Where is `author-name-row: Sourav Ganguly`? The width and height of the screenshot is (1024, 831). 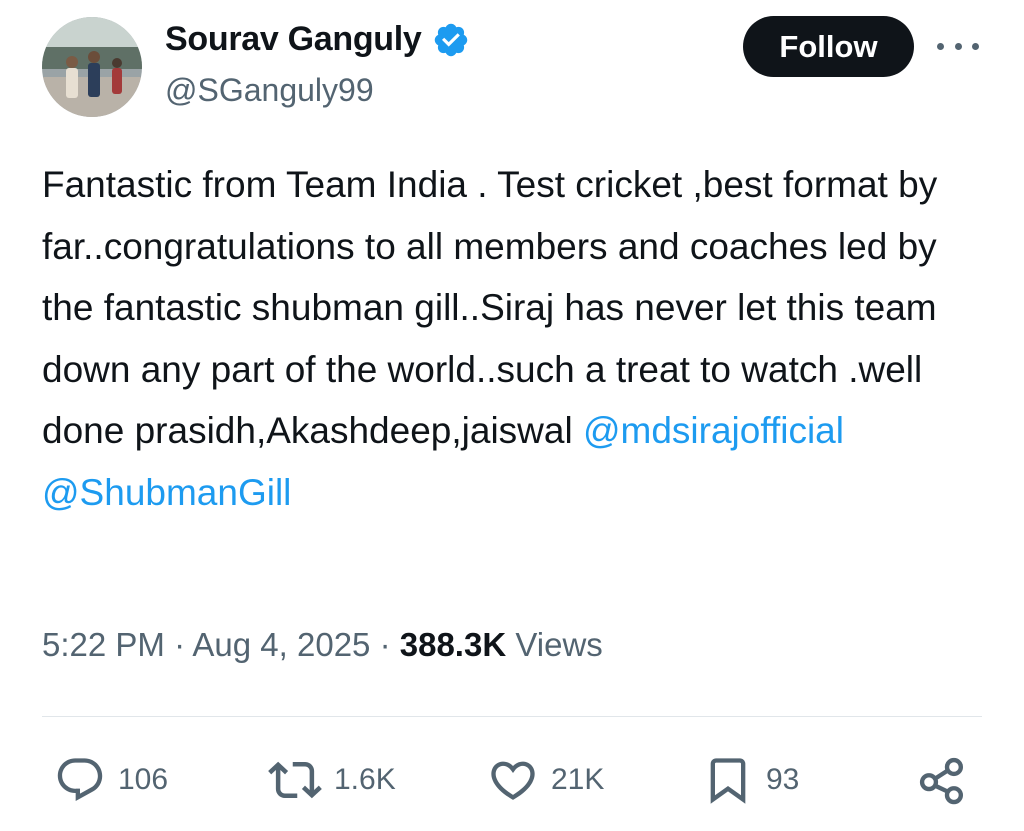 author-name-row: Sourav Ganguly is located at coordinates (317, 39).